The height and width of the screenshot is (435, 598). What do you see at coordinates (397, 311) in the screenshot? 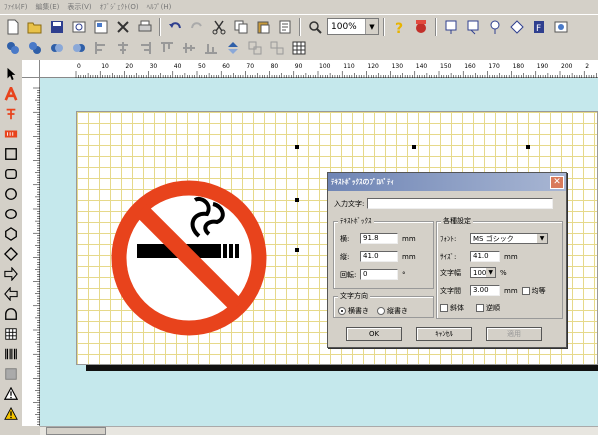
I see `vertical-radio-label: 縦書き` at bounding box center [397, 311].